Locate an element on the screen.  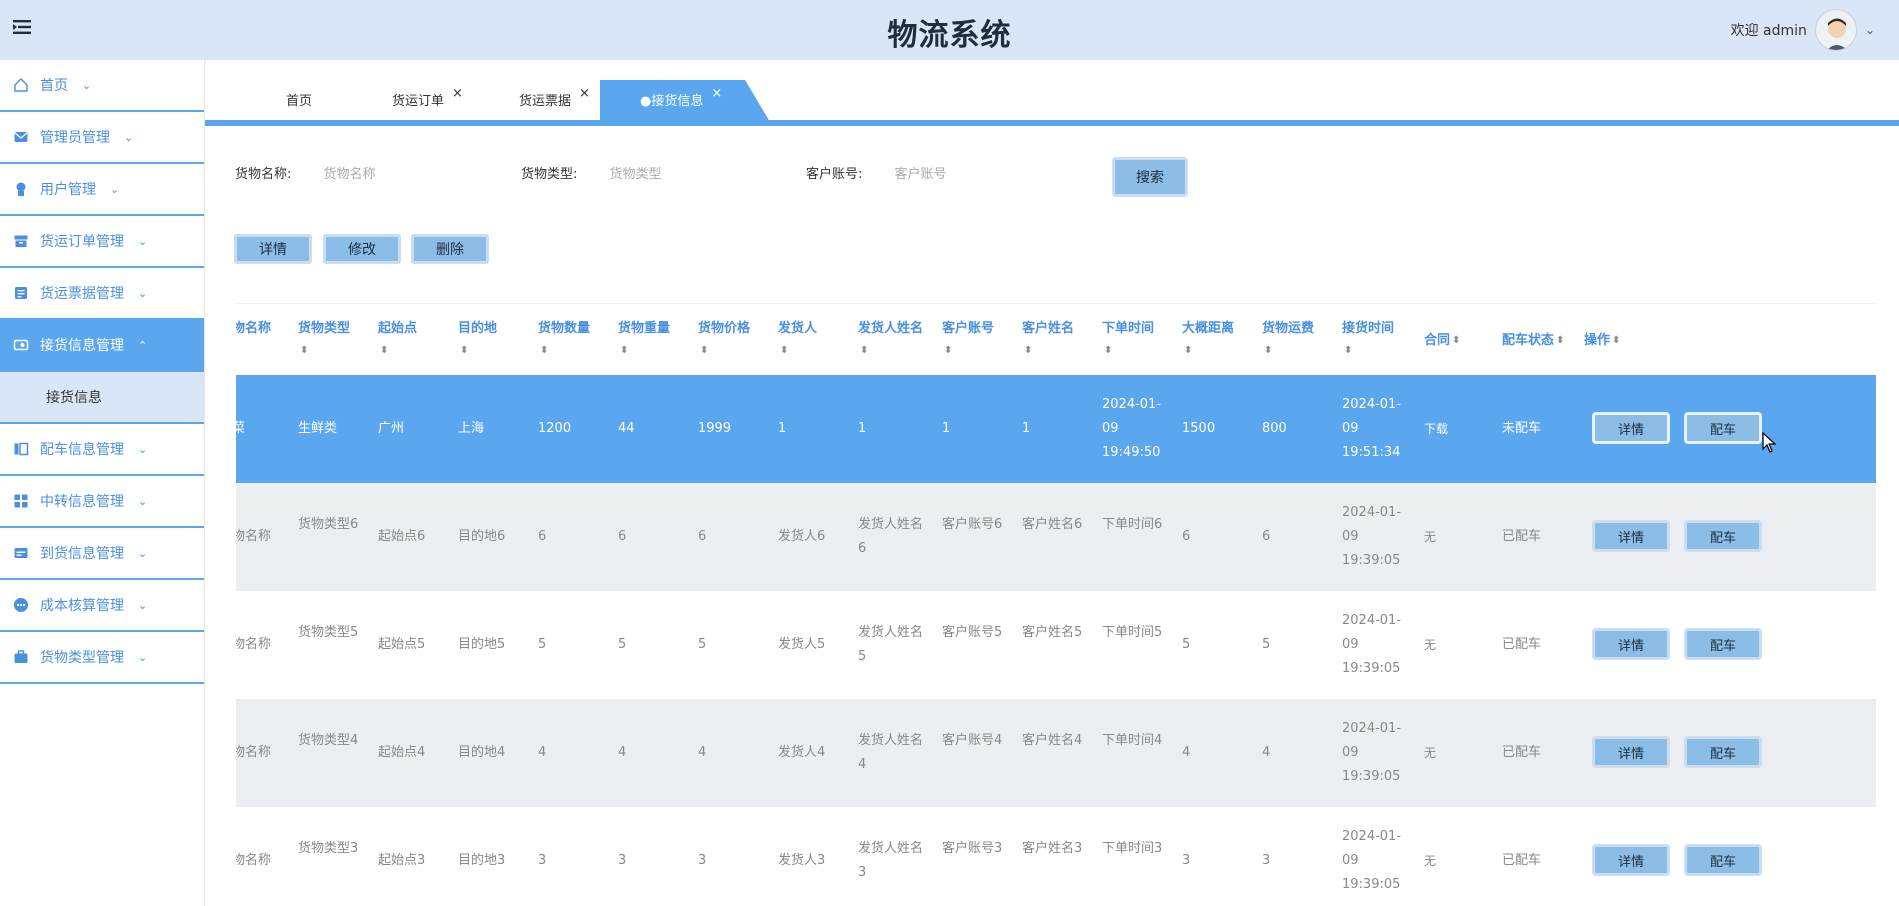
sidebar-item-cargo-types: 货物类型管理 ⌄ is located at coordinates (102, 658).